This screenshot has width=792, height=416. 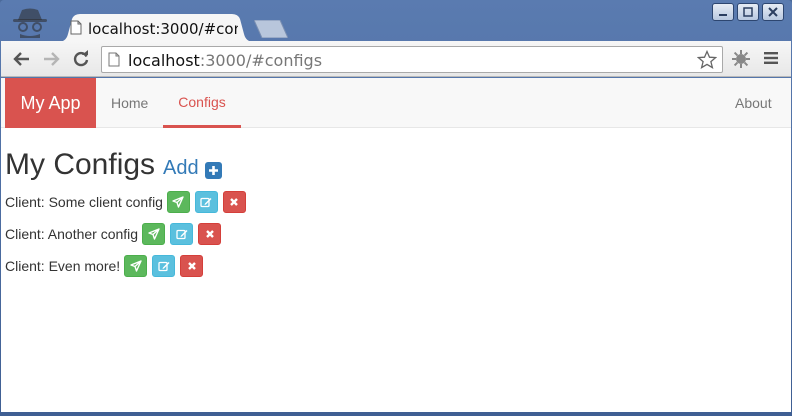 I want to click on page-heading: My Configs Add, so click(x=395, y=165).